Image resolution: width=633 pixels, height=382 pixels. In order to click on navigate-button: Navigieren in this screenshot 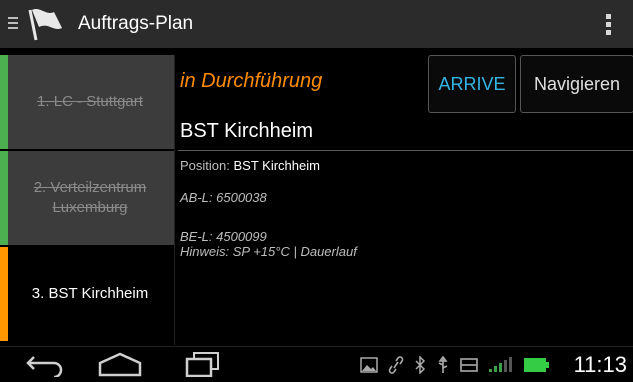, I will do `click(576, 84)`.